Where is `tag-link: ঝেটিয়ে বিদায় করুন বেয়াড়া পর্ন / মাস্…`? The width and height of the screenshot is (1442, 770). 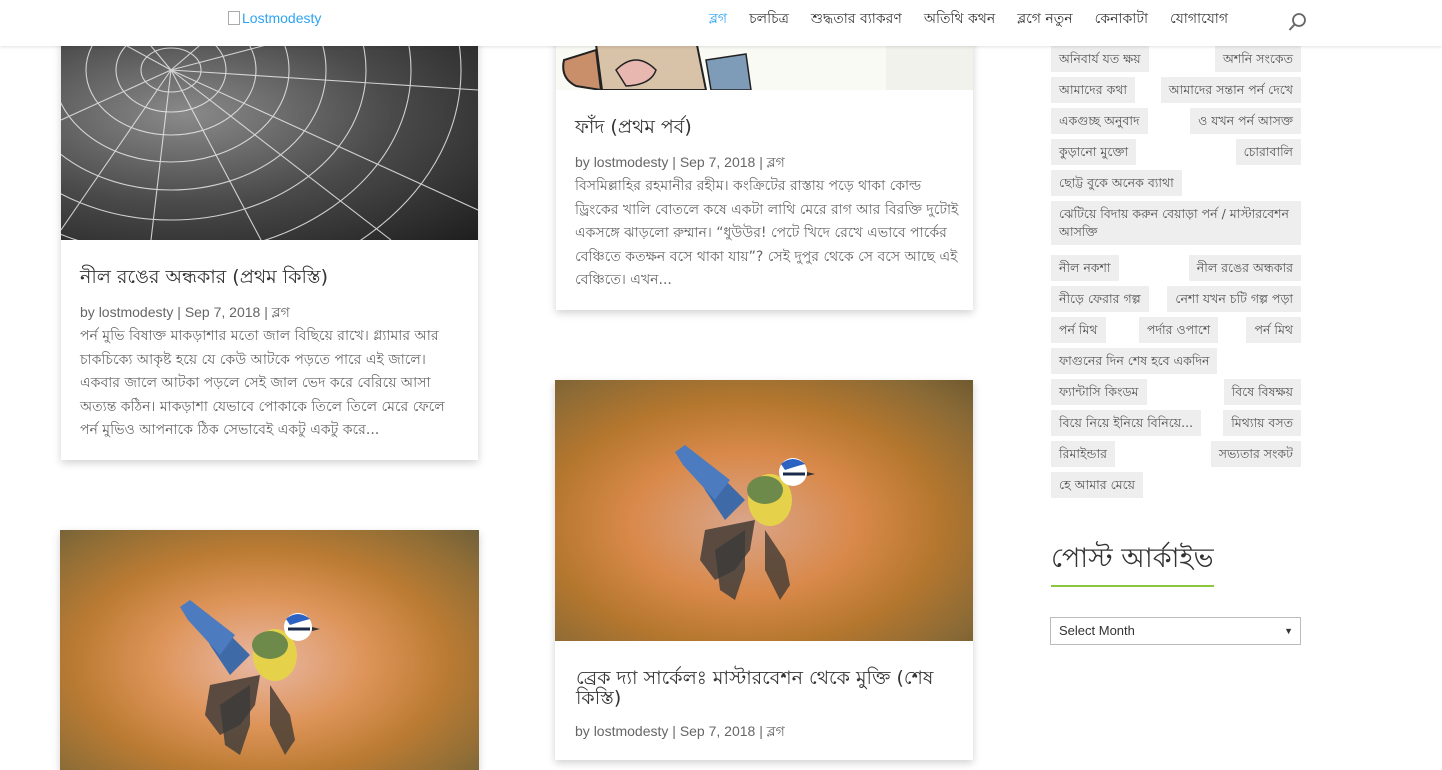
tag-link: ঝেটিয়ে বিদায় করুন বেয়াড়া পর্ন / মাস্… is located at coordinates (1176, 223).